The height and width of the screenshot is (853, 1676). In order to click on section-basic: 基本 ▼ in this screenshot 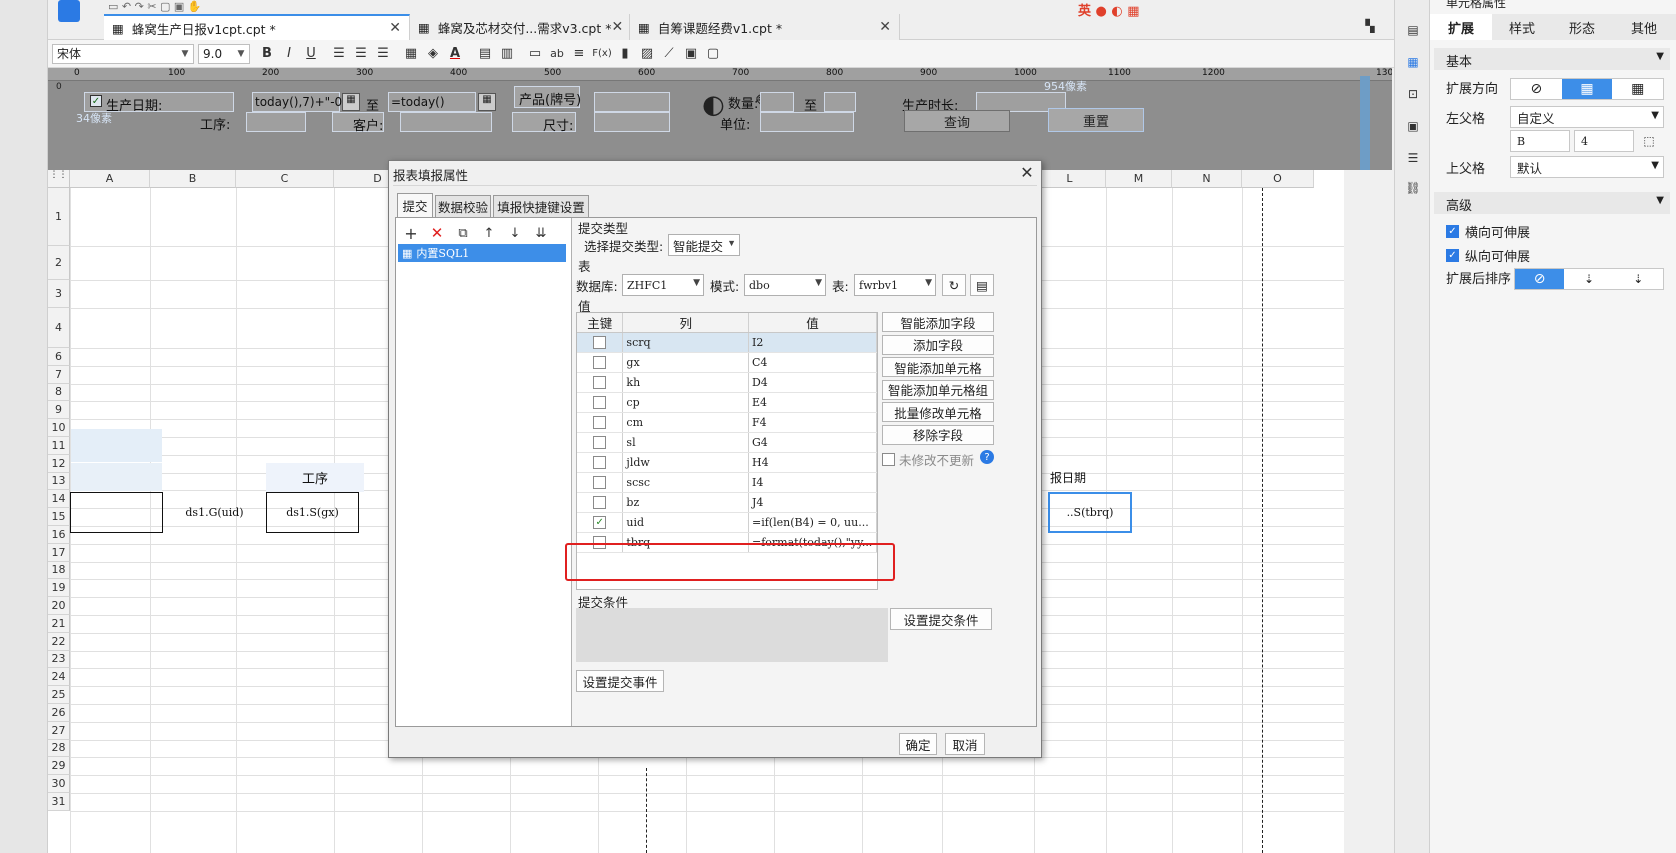, I will do `click(1552, 59)`.